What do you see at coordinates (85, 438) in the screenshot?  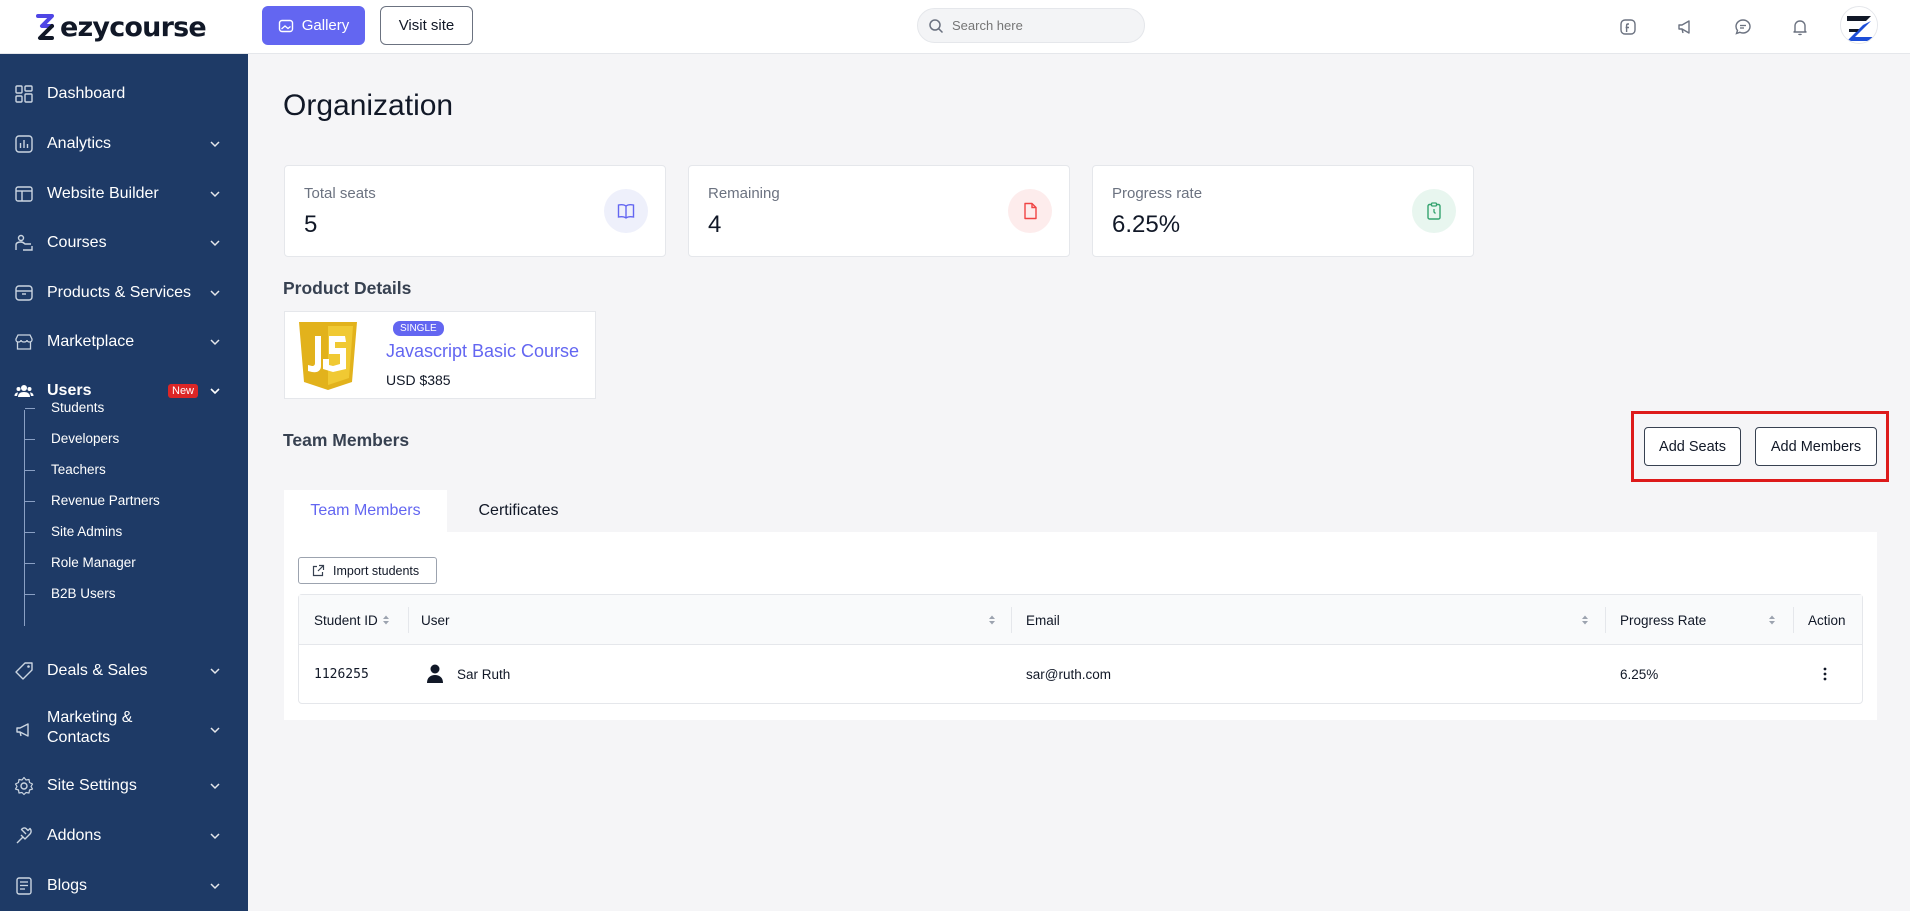 I see `sidebar-subitem-developers: Developers` at bounding box center [85, 438].